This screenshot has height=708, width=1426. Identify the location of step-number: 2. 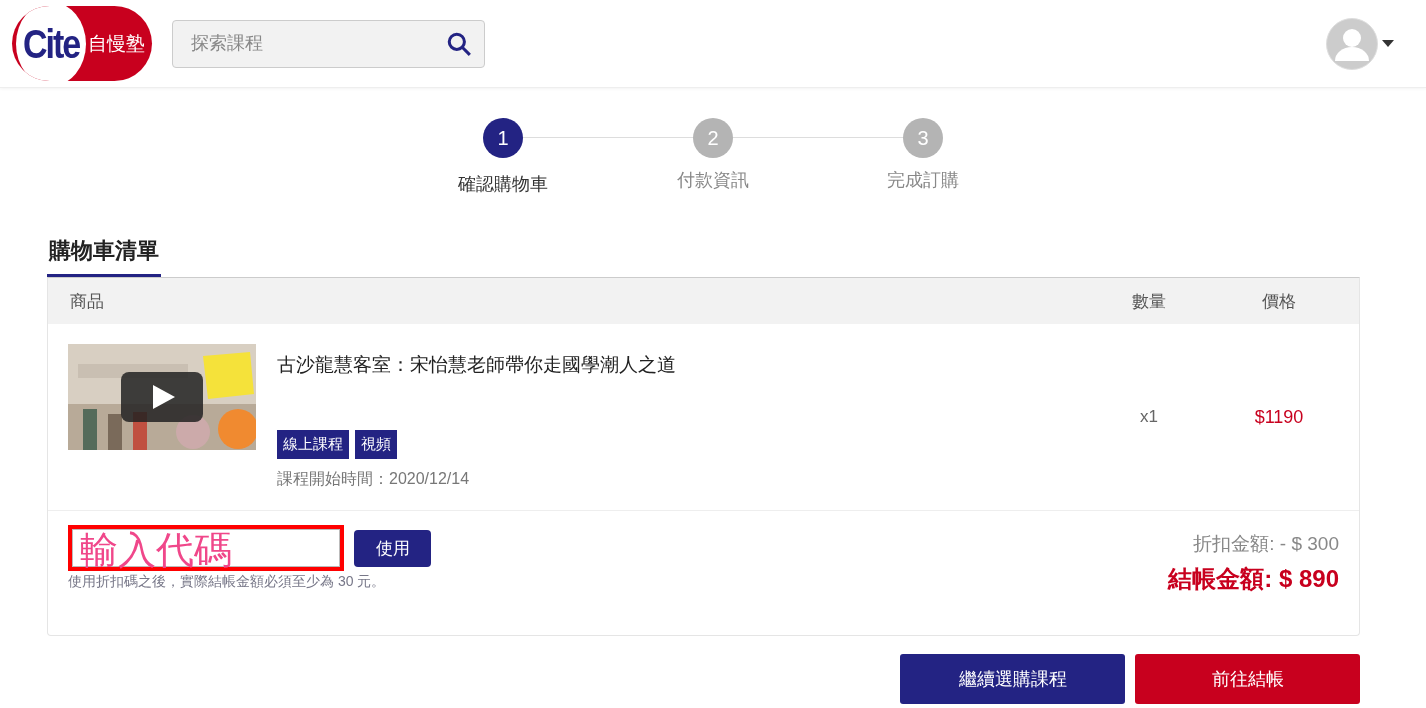
(713, 138).